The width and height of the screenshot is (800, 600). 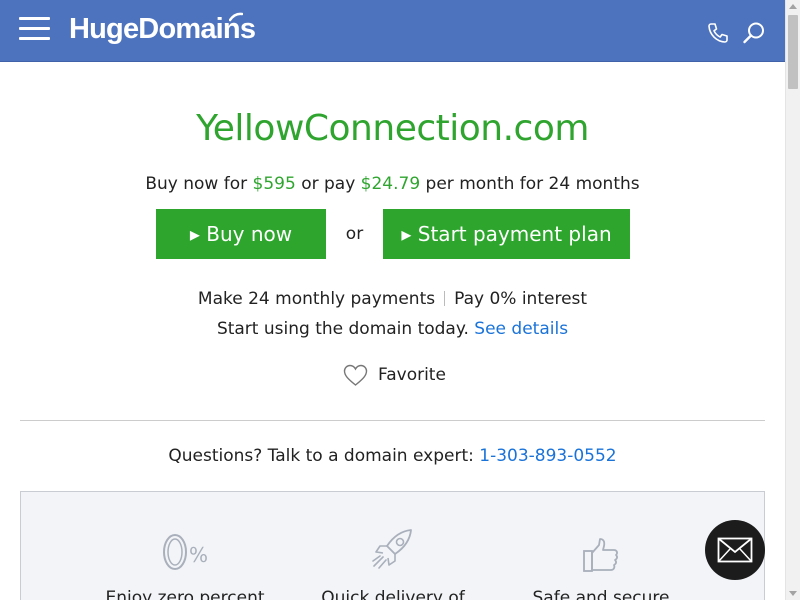 What do you see at coordinates (530, 184) in the screenshot?
I see `price-suffix: per month for 24 months` at bounding box center [530, 184].